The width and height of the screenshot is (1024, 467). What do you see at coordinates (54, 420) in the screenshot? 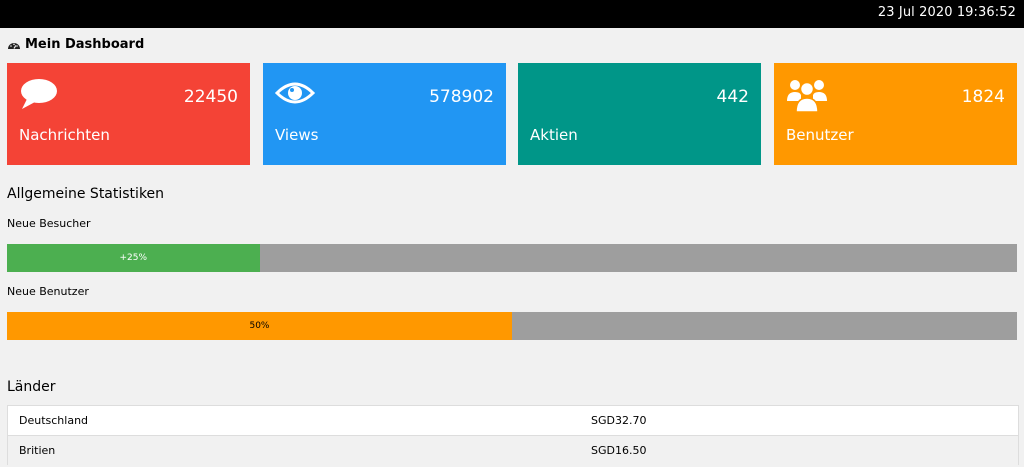
I see `country-name: Deutschland` at bounding box center [54, 420].